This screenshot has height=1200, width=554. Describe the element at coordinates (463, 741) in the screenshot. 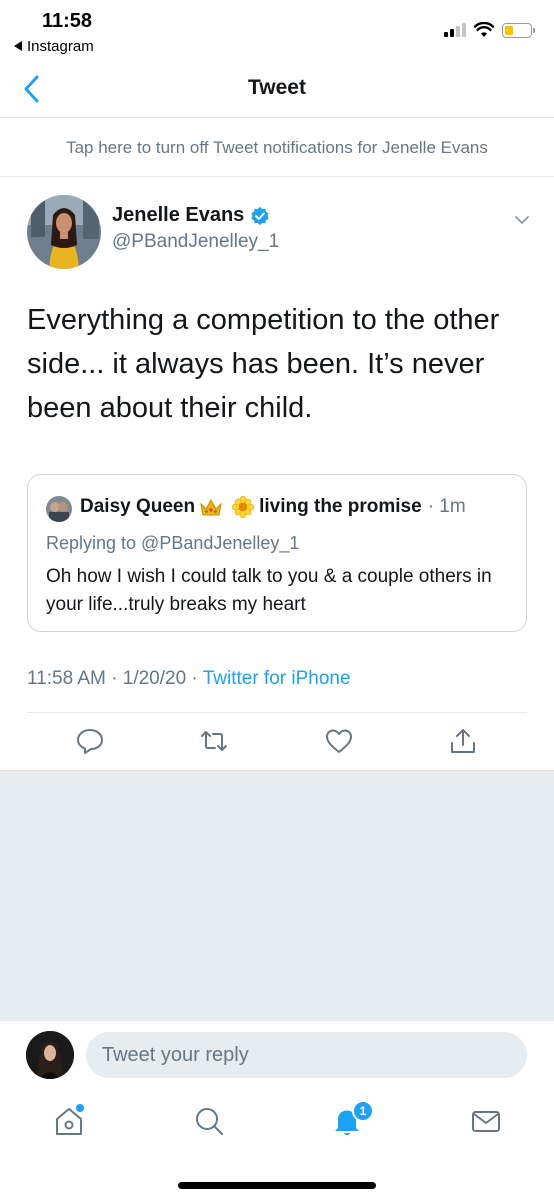

I see `share-icon` at that location.